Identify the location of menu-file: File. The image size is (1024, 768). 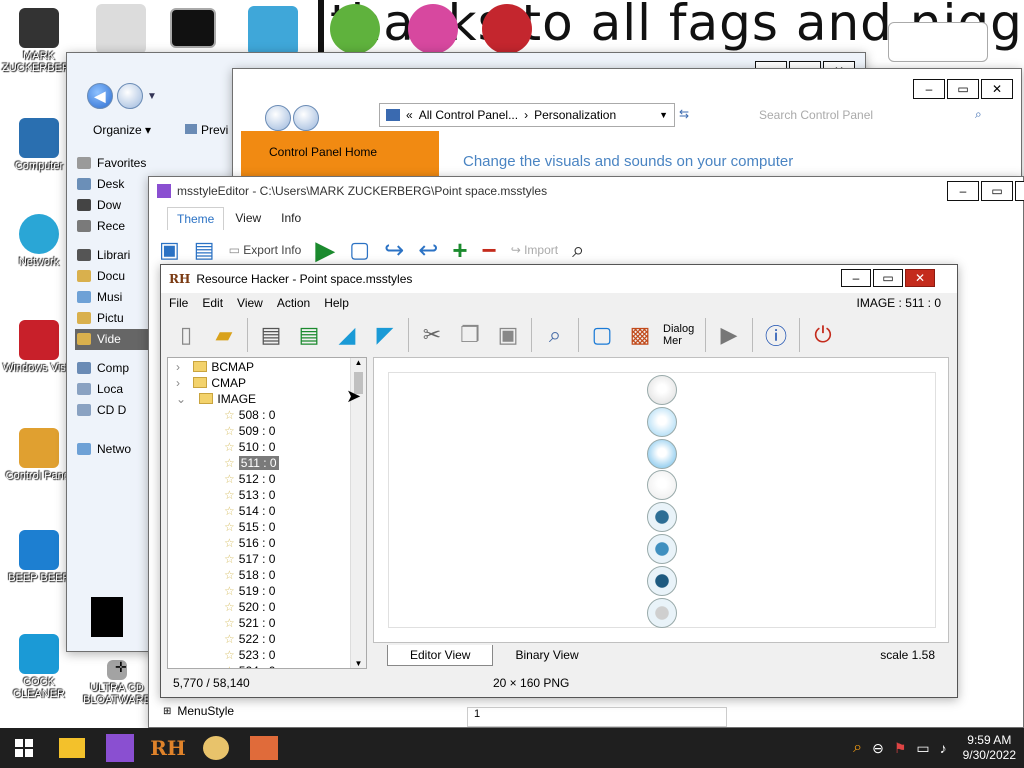
(178, 303).